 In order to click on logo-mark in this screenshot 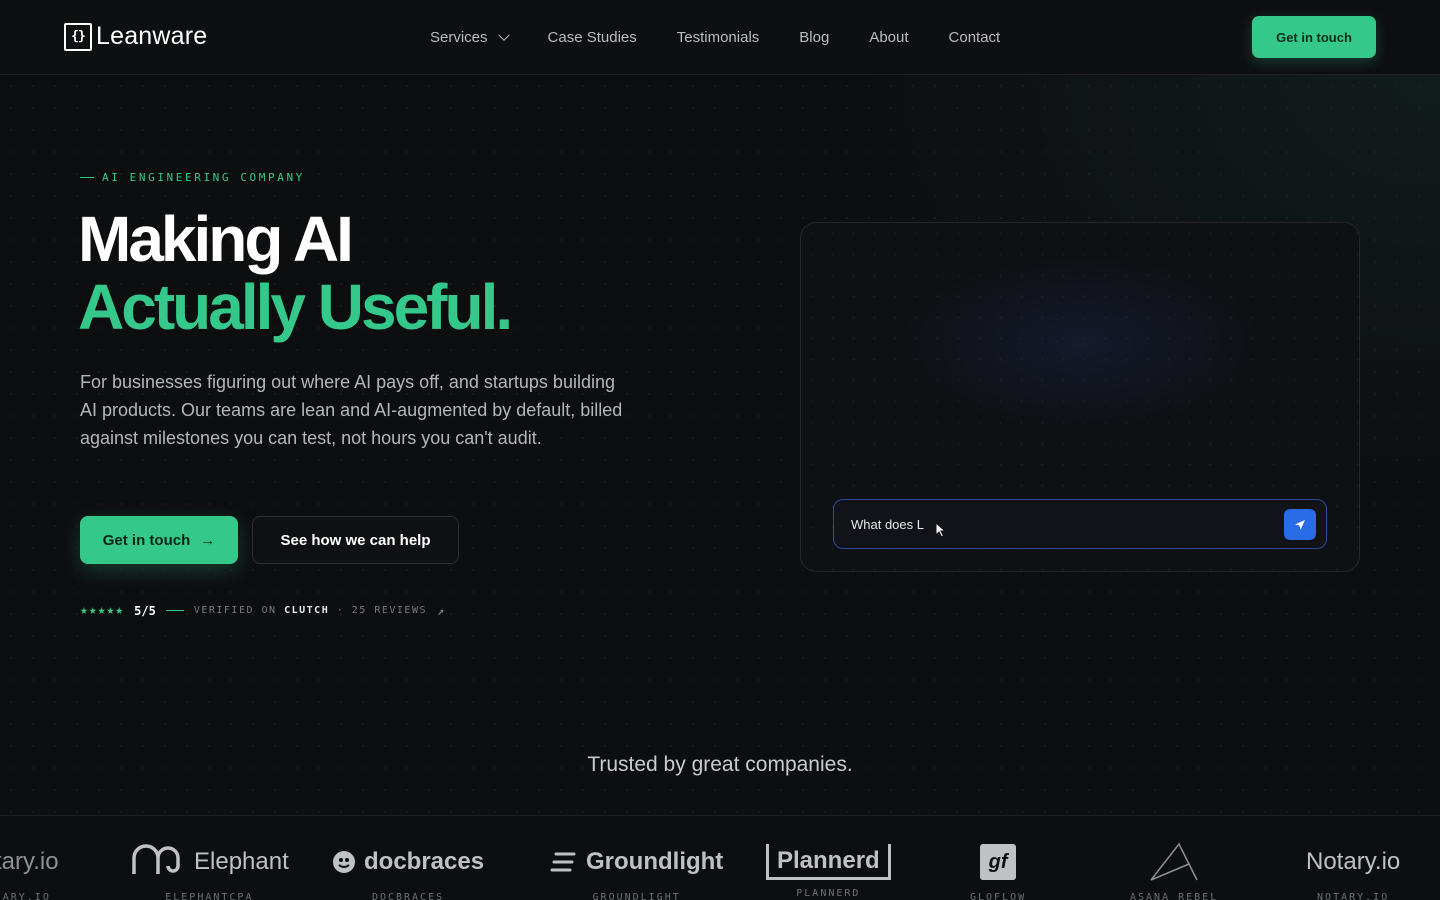, I will do `click(1174, 862)`.